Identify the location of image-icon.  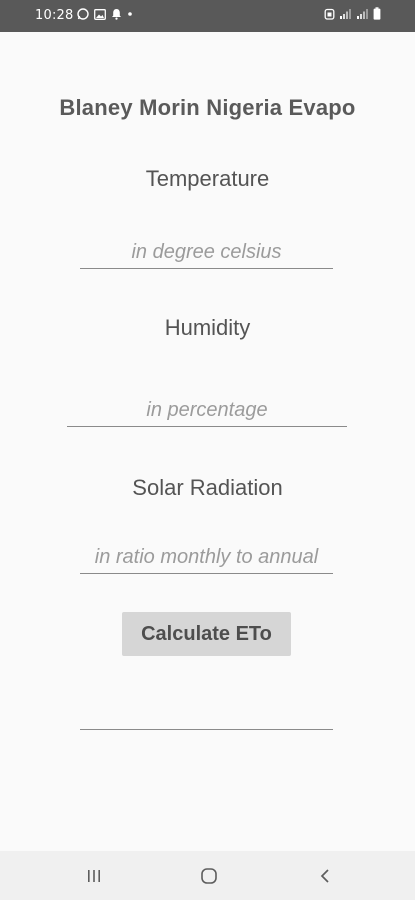
(100, 16).